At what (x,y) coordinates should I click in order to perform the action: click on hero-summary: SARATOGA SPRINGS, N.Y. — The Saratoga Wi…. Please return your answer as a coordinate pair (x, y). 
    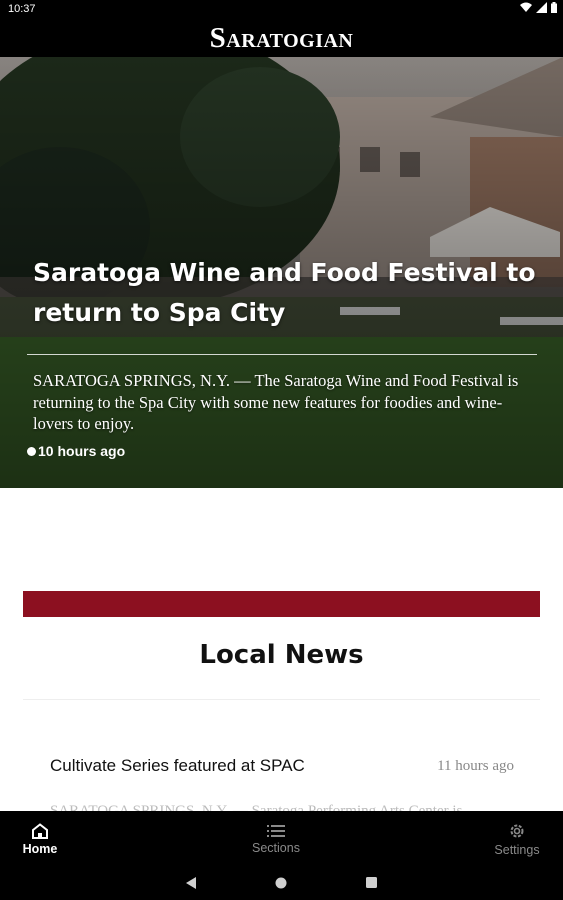
    Looking at the image, I should click on (276, 402).